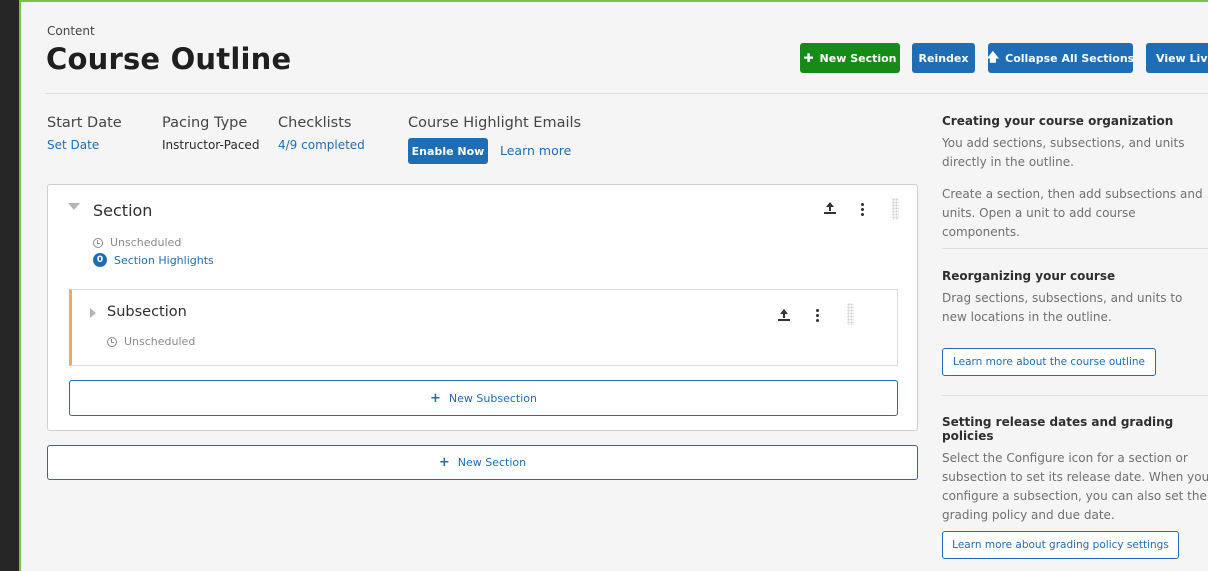 Image resolution: width=1208 pixels, height=571 pixels. Describe the element at coordinates (858, 58) in the screenshot. I see `new-section-button-label: New Section` at that location.